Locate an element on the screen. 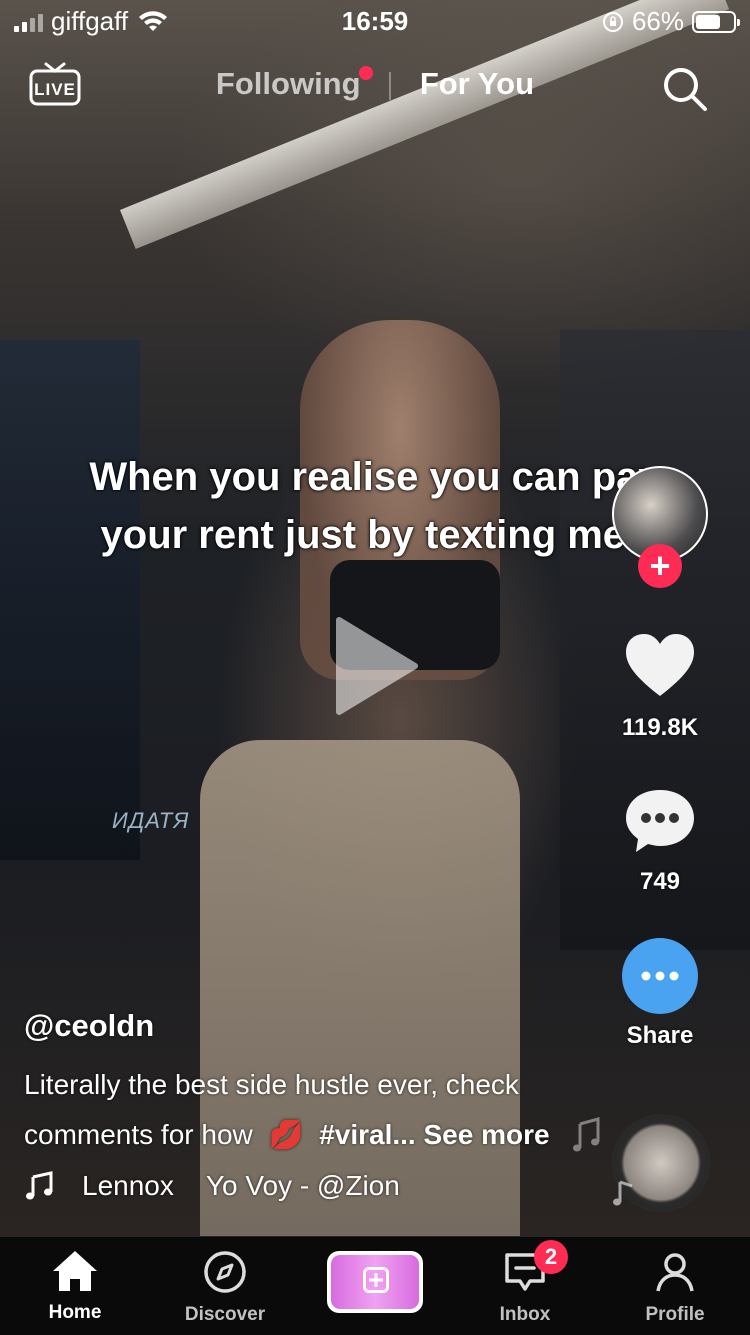  more-dots-icon is located at coordinates (660, 976).